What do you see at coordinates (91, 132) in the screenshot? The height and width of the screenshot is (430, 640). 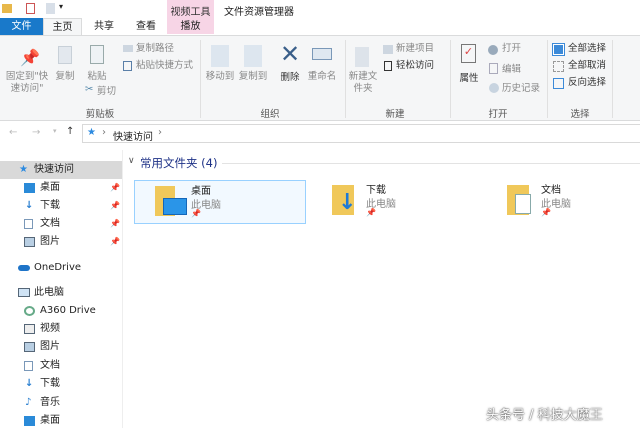 I see `quick-access-star-icon: ★` at bounding box center [91, 132].